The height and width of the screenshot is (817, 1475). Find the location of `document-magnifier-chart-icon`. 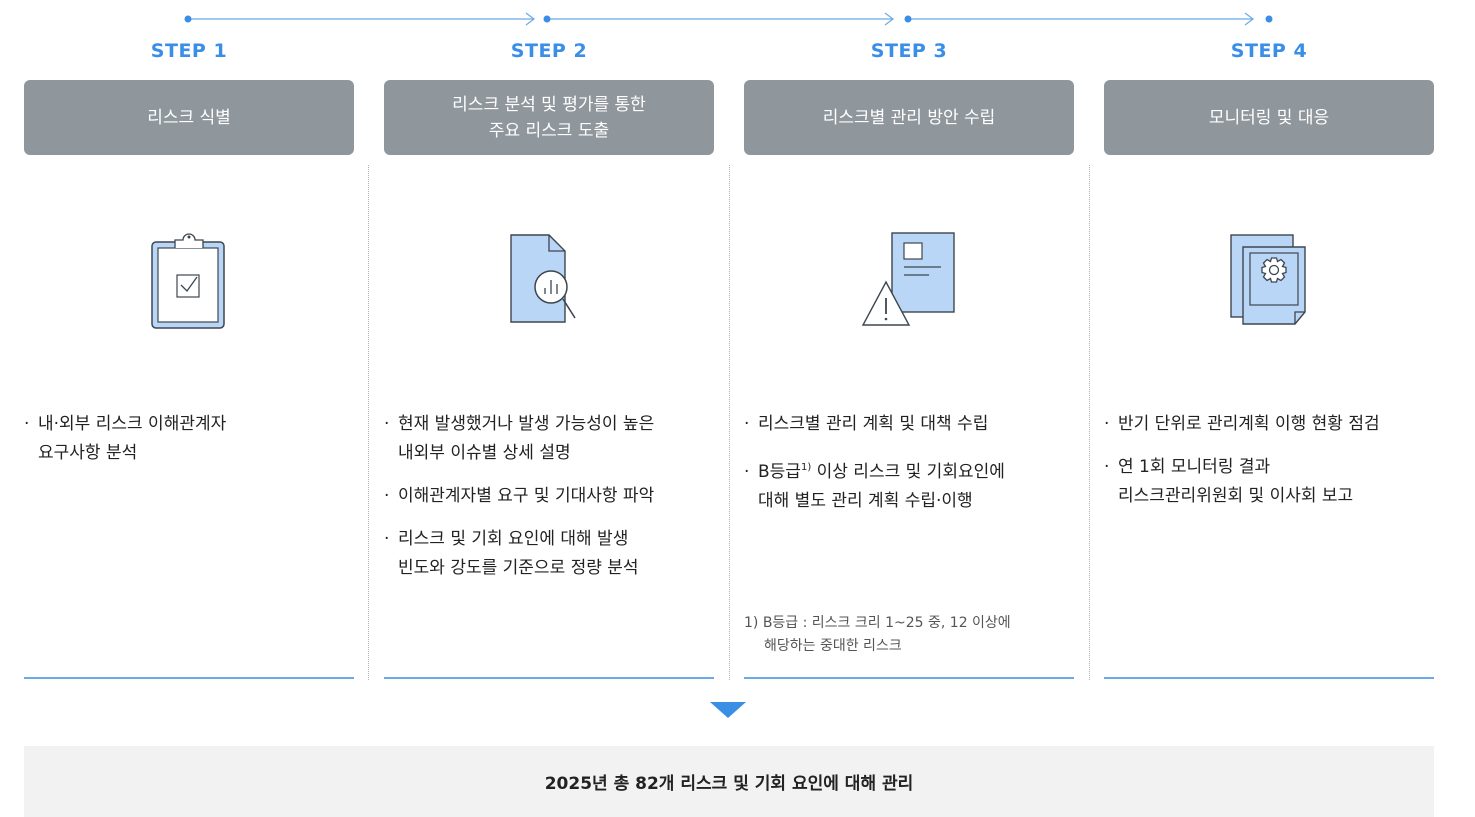

document-magnifier-chart-icon is located at coordinates (549, 280).